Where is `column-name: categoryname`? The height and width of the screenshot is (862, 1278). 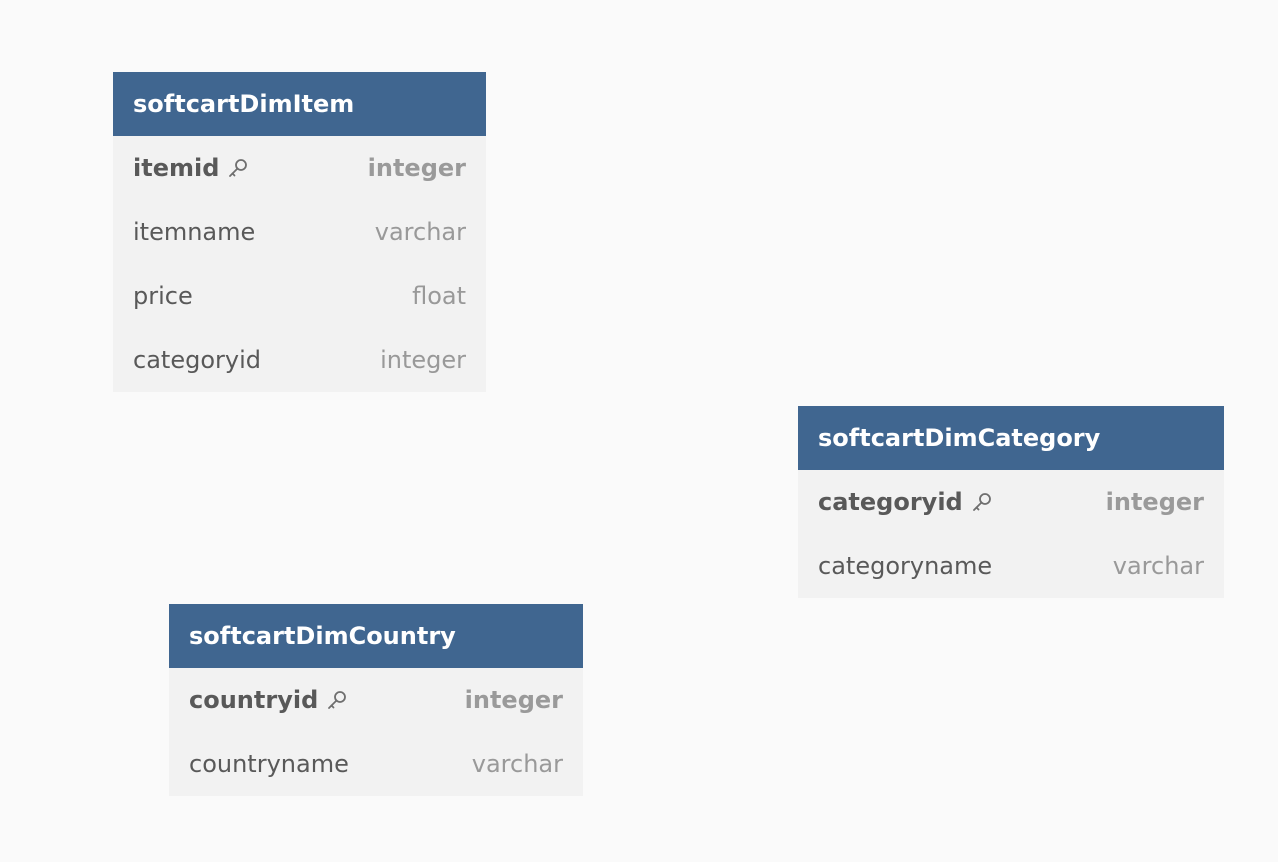
column-name: categoryname is located at coordinates (905, 566).